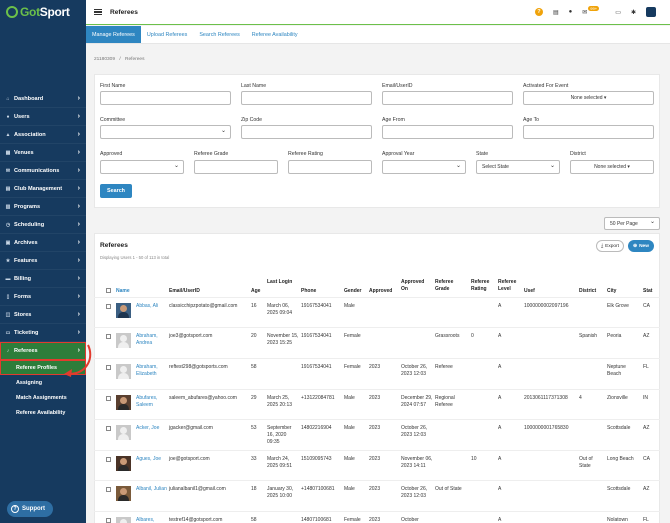 The width and height of the screenshot is (670, 523). What do you see at coordinates (633, 12) in the screenshot?
I see `settings-icon: ✱` at bounding box center [633, 12].